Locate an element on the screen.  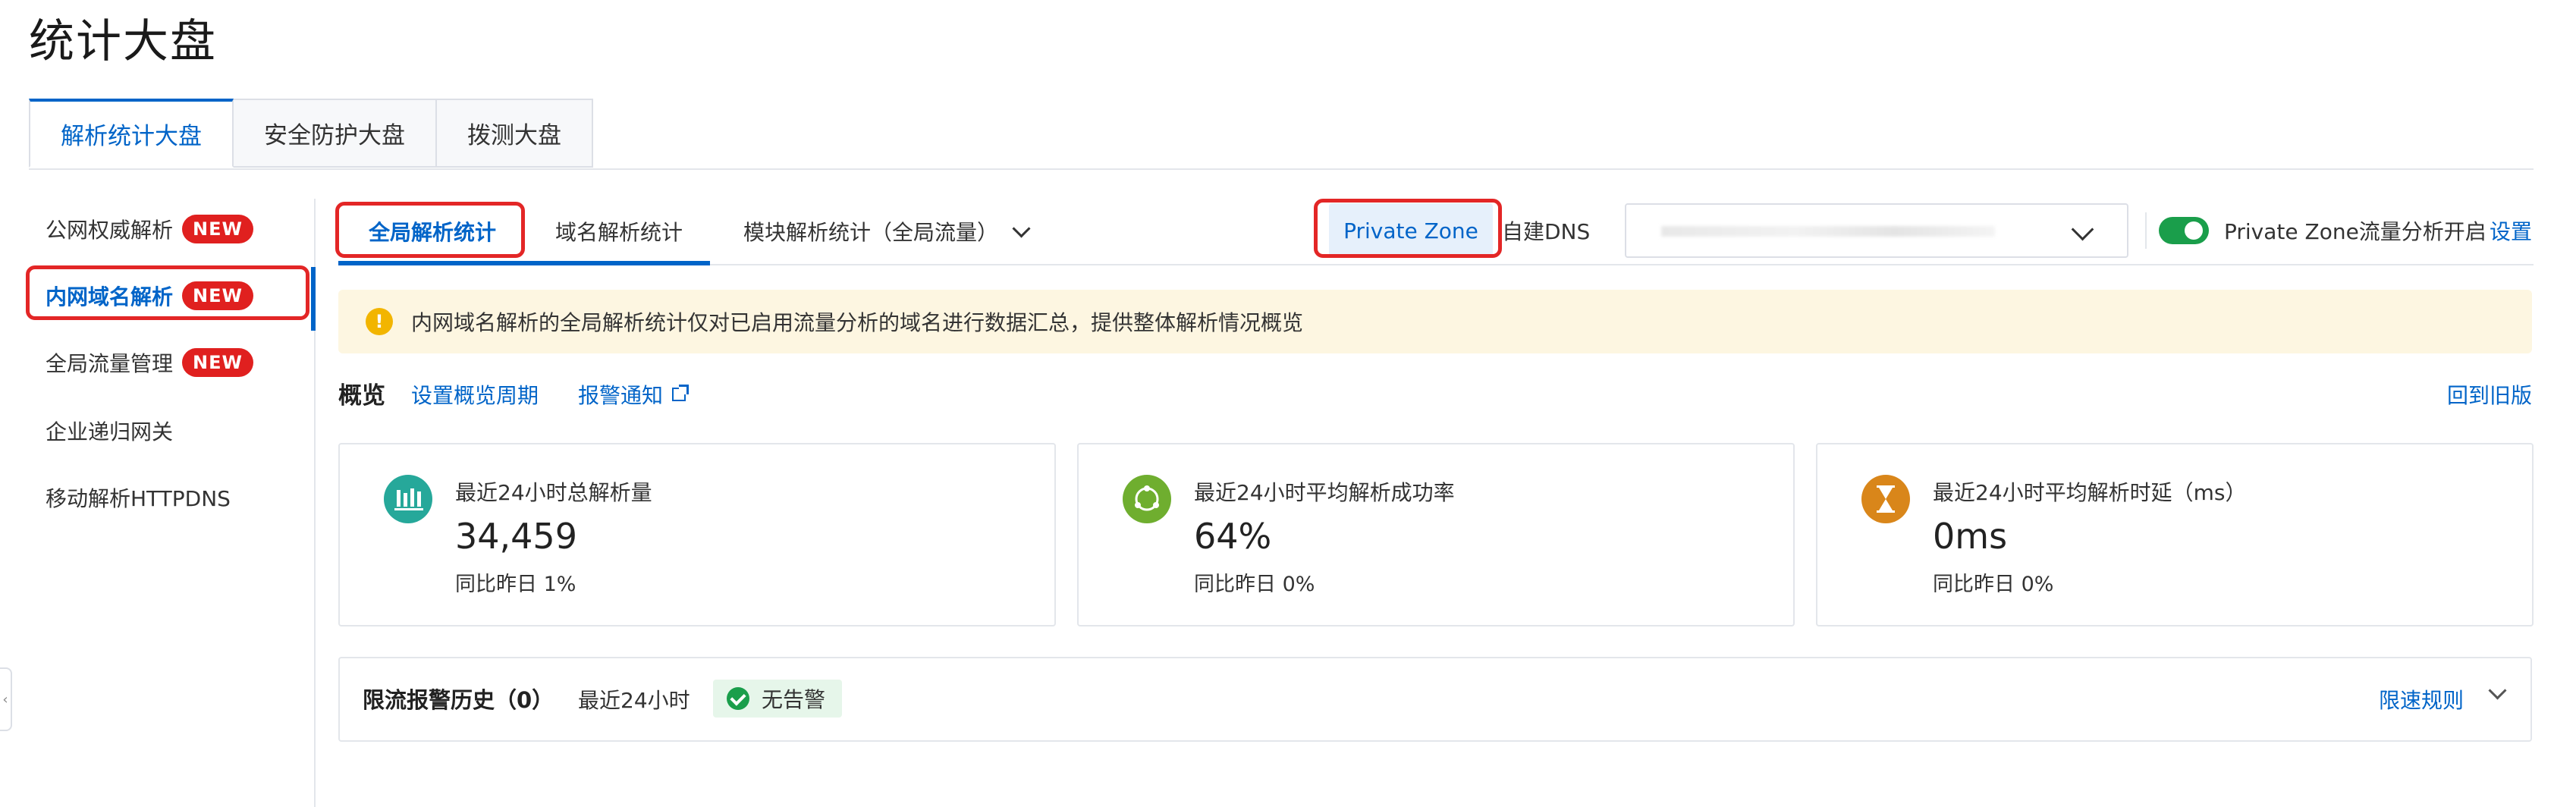
toolbar-divider is located at coordinates (2146, 231).